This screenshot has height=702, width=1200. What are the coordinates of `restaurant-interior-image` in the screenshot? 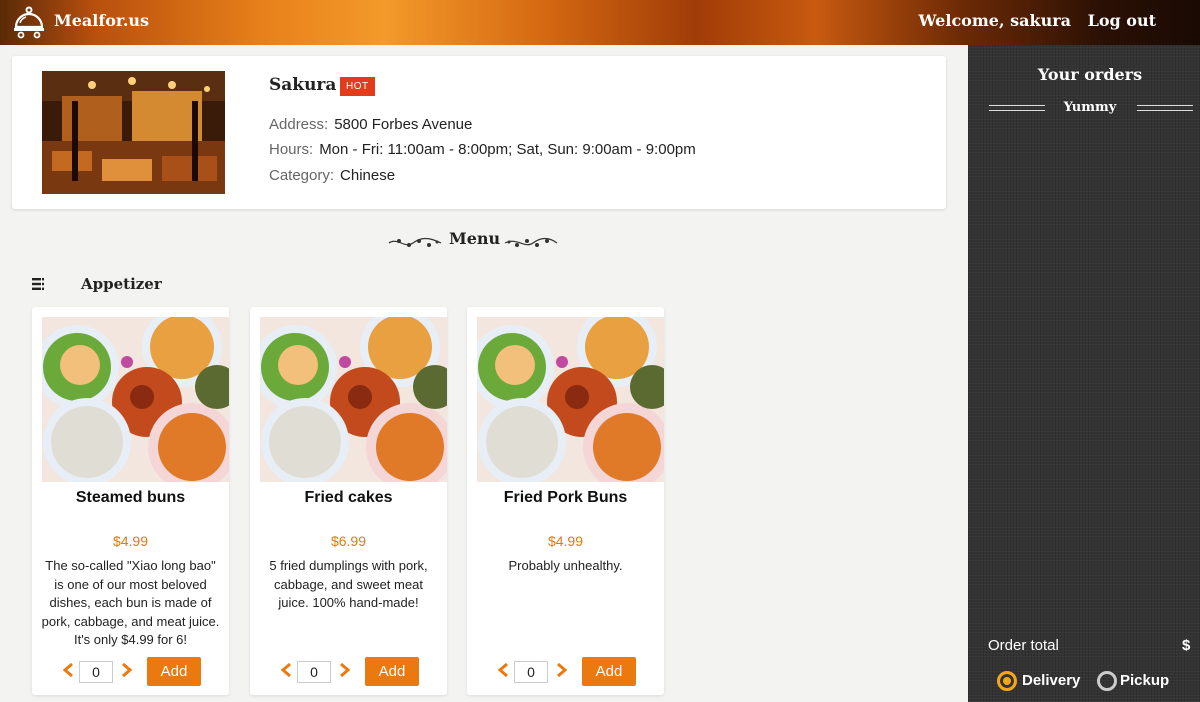 It's located at (133, 132).